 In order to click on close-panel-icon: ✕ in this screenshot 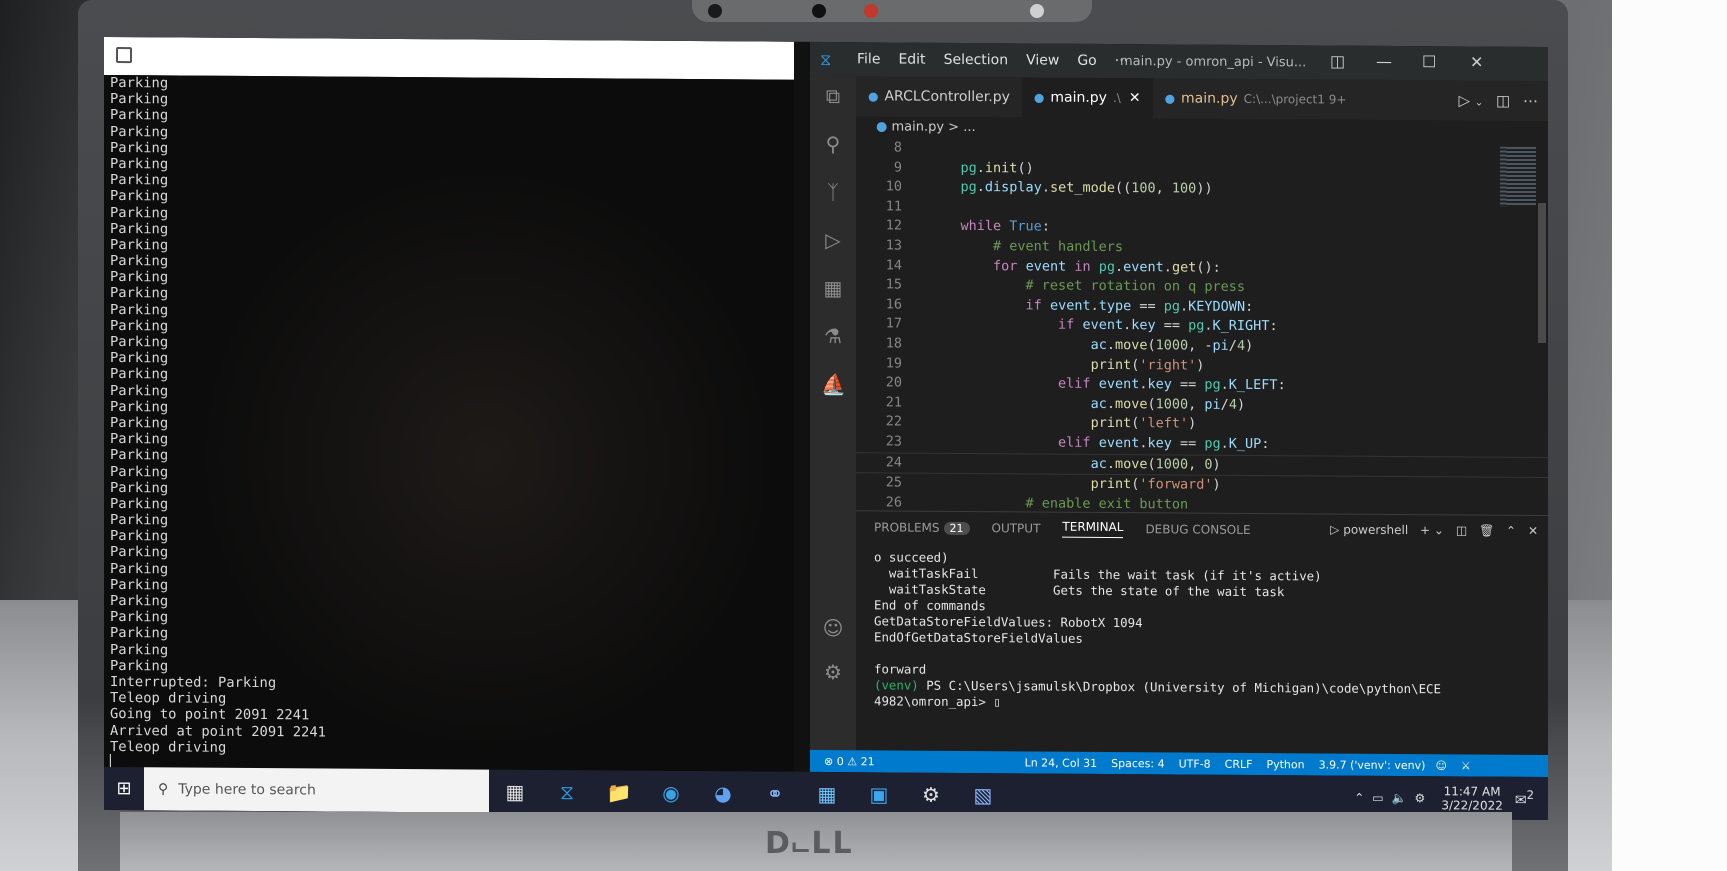, I will do `click(1533, 531)`.